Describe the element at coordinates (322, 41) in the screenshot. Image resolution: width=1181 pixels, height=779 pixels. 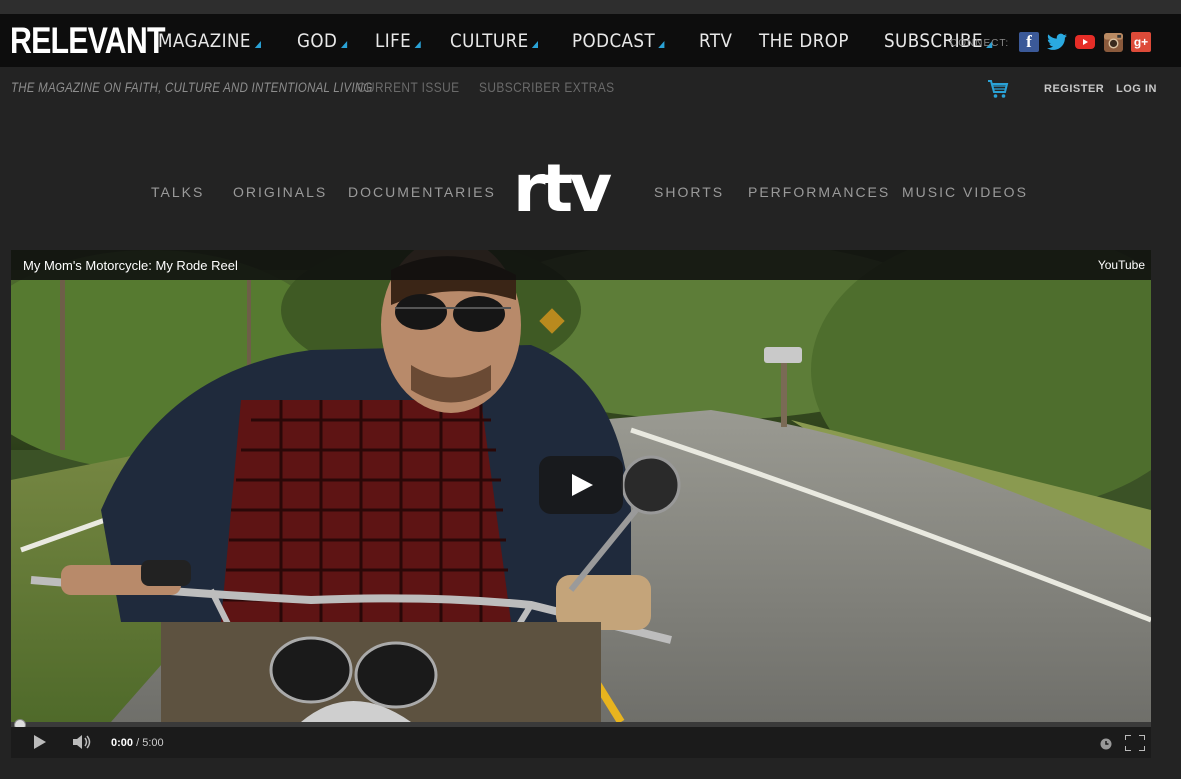
I see `nav-item-god: GOD` at that location.